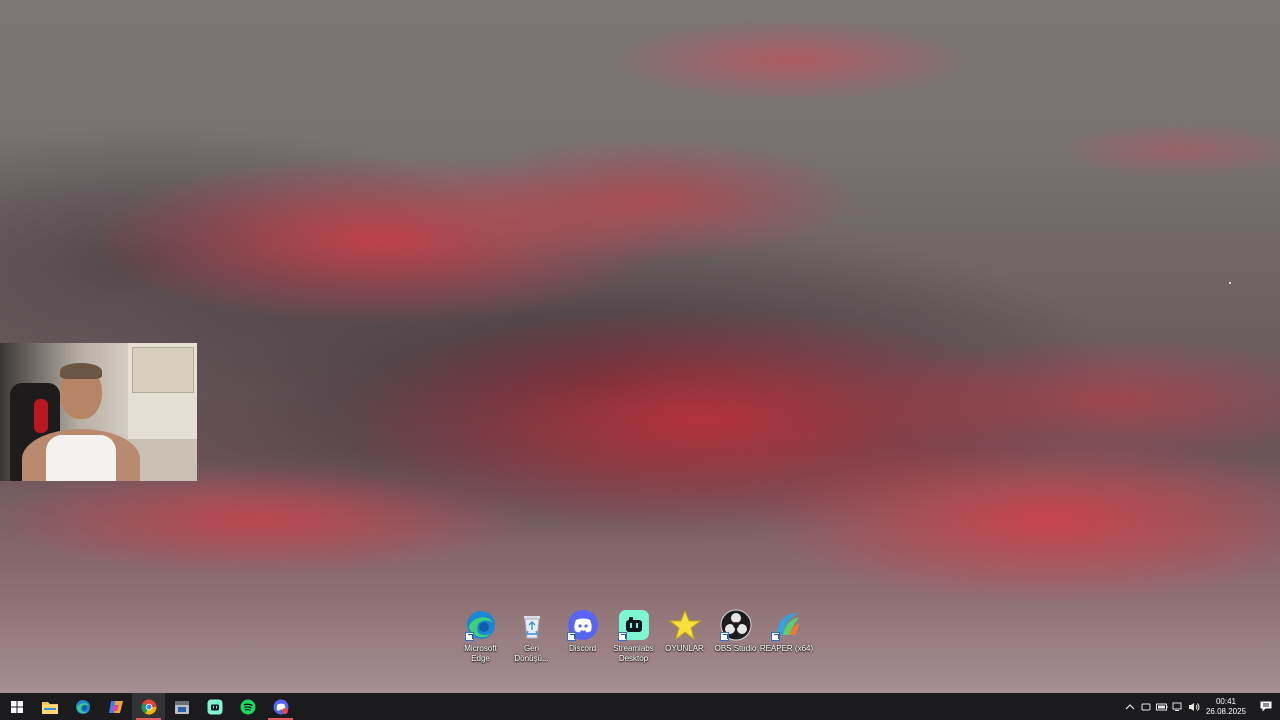 This screenshot has width=1280, height=720. I want to click on desktop-icon-oyunlar: OYUNLAR, so click(684, 636).